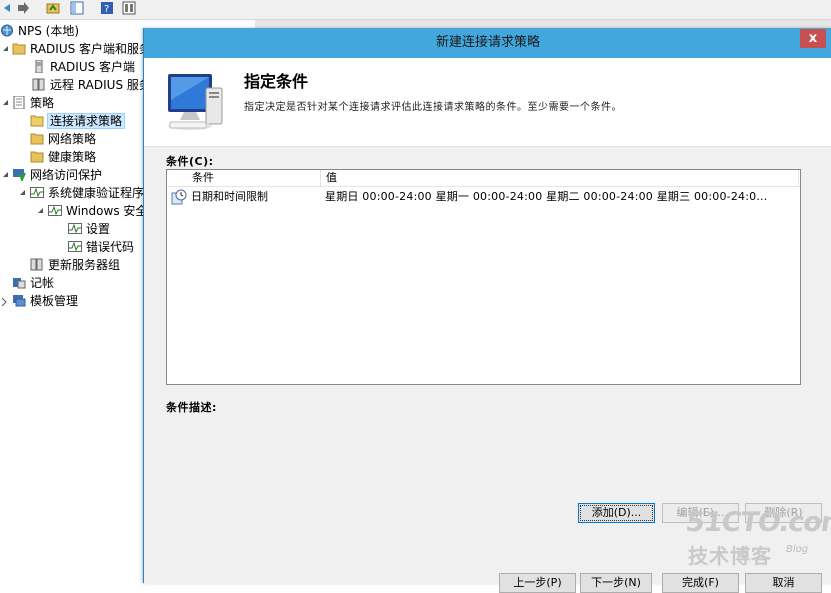 This screenshot has height=593, width=831. What do you see at coordinates (86, 121) in the screenshot?
I see `tree-item-label: 连接请求策略` at bounding box center [86, 121].